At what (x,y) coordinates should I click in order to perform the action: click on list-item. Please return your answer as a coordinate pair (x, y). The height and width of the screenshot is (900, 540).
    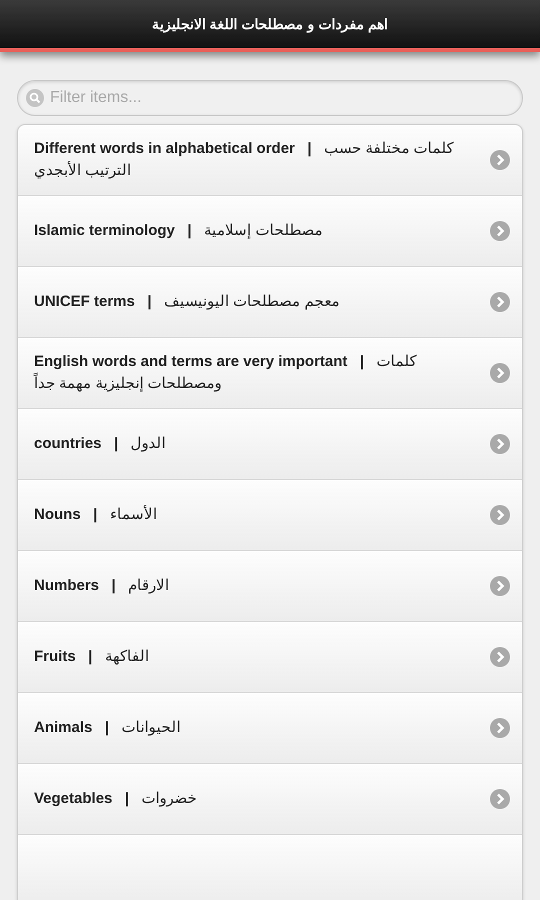
    Looking at the image, I should click on (270, 867).